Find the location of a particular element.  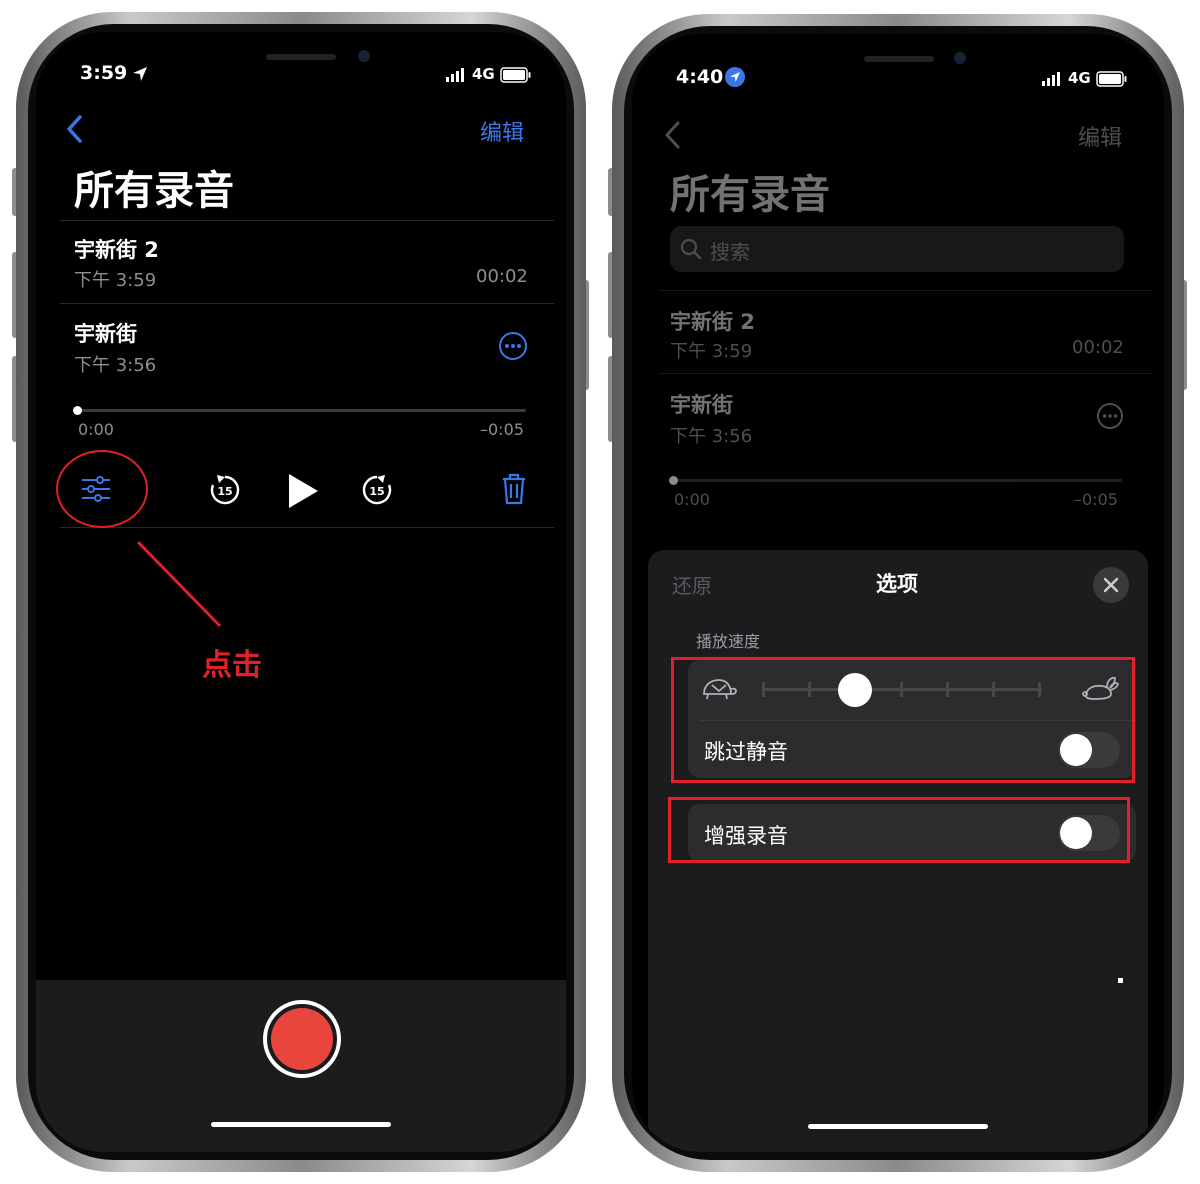

dot-artifact is located at coordinates (1120, 980).